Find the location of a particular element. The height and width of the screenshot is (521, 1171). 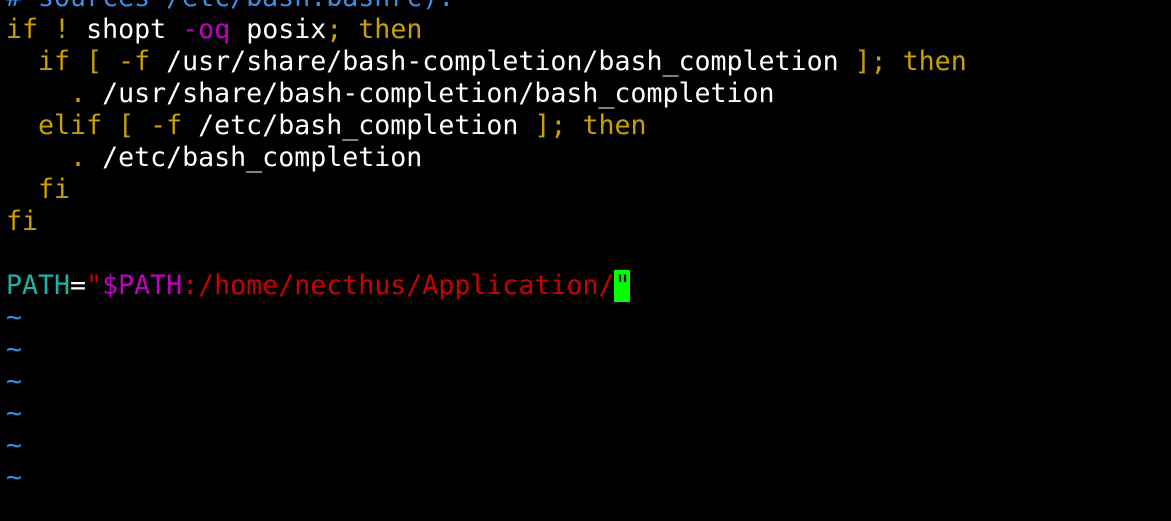

code-token-keyword: ! is located at coordinates (62, 29).